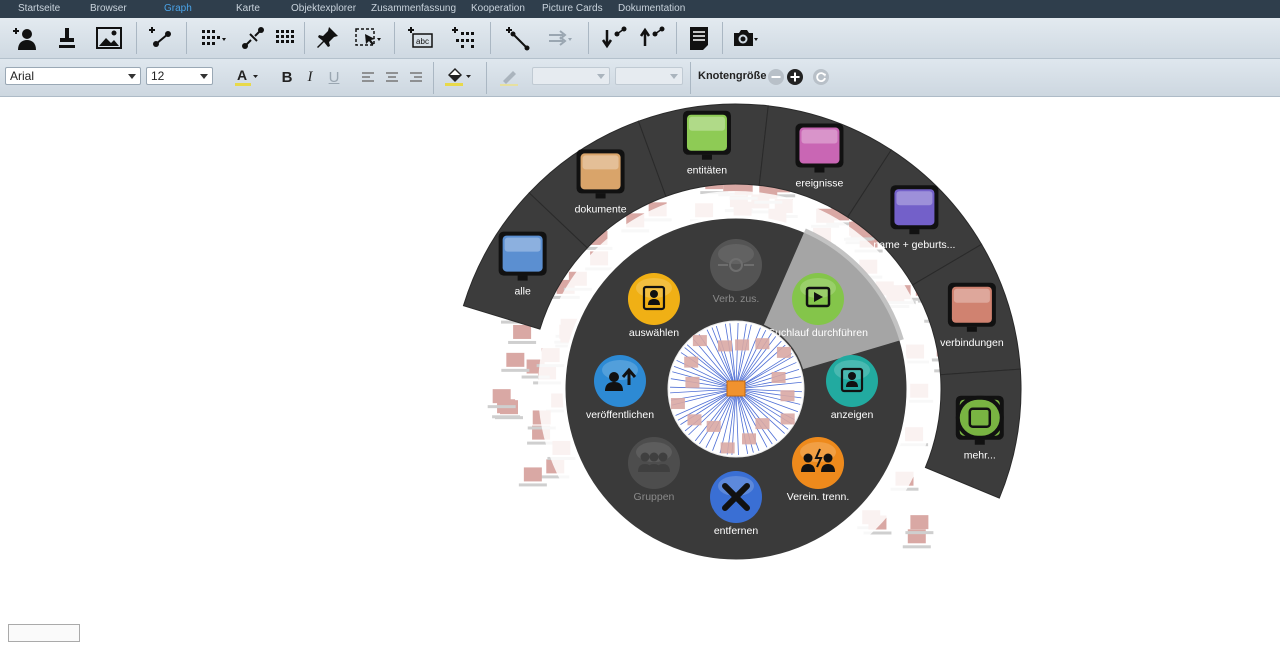  Describe the element at coordinates (23, 38) in the screenshot. I see `add-entity-icon` at that location.